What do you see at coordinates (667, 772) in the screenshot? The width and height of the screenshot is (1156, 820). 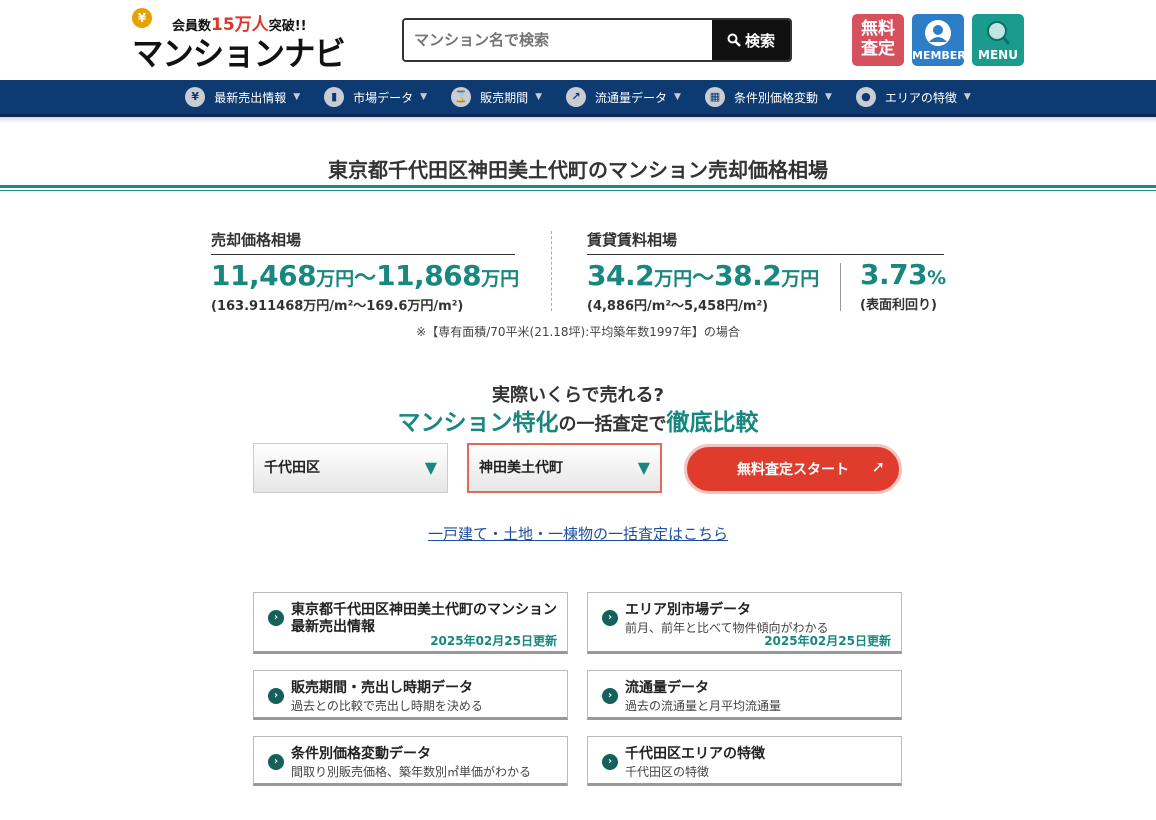 I see `card-desc: 千代田区の特徴` at bounding box center [667, 772].